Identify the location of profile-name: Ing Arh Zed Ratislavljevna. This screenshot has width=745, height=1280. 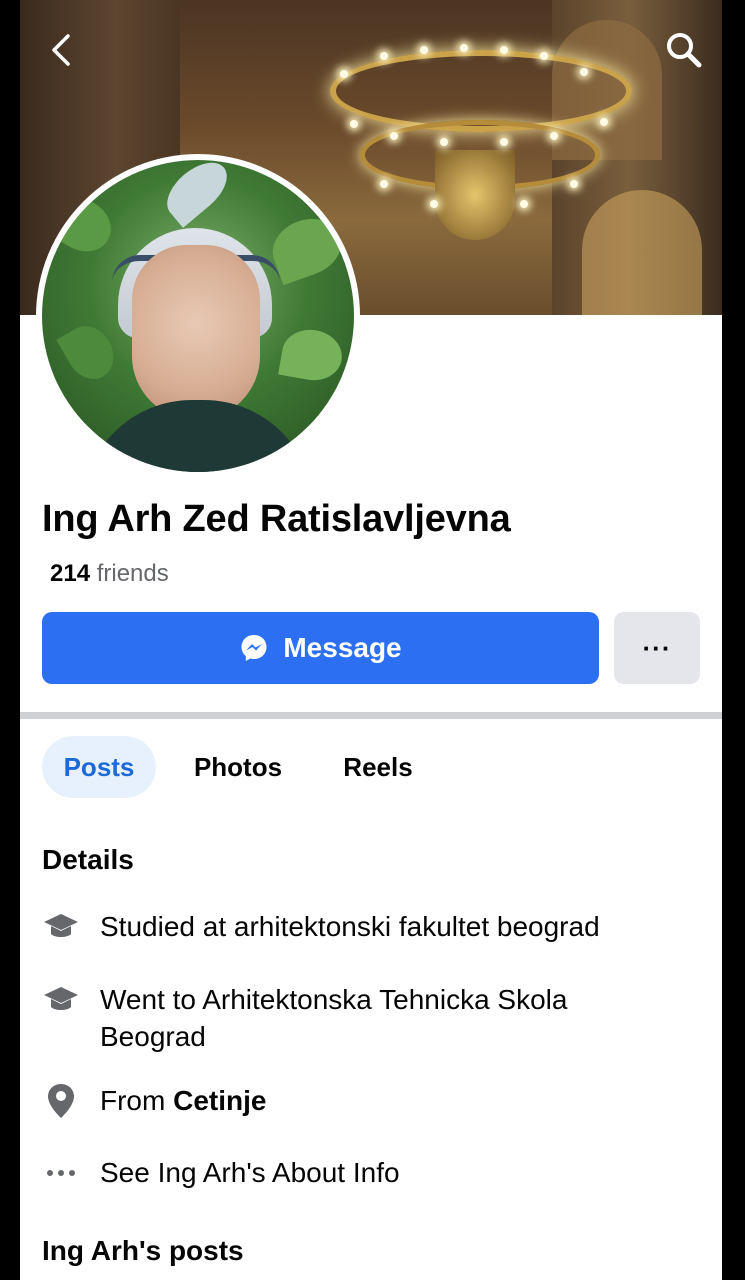
(276, 519).